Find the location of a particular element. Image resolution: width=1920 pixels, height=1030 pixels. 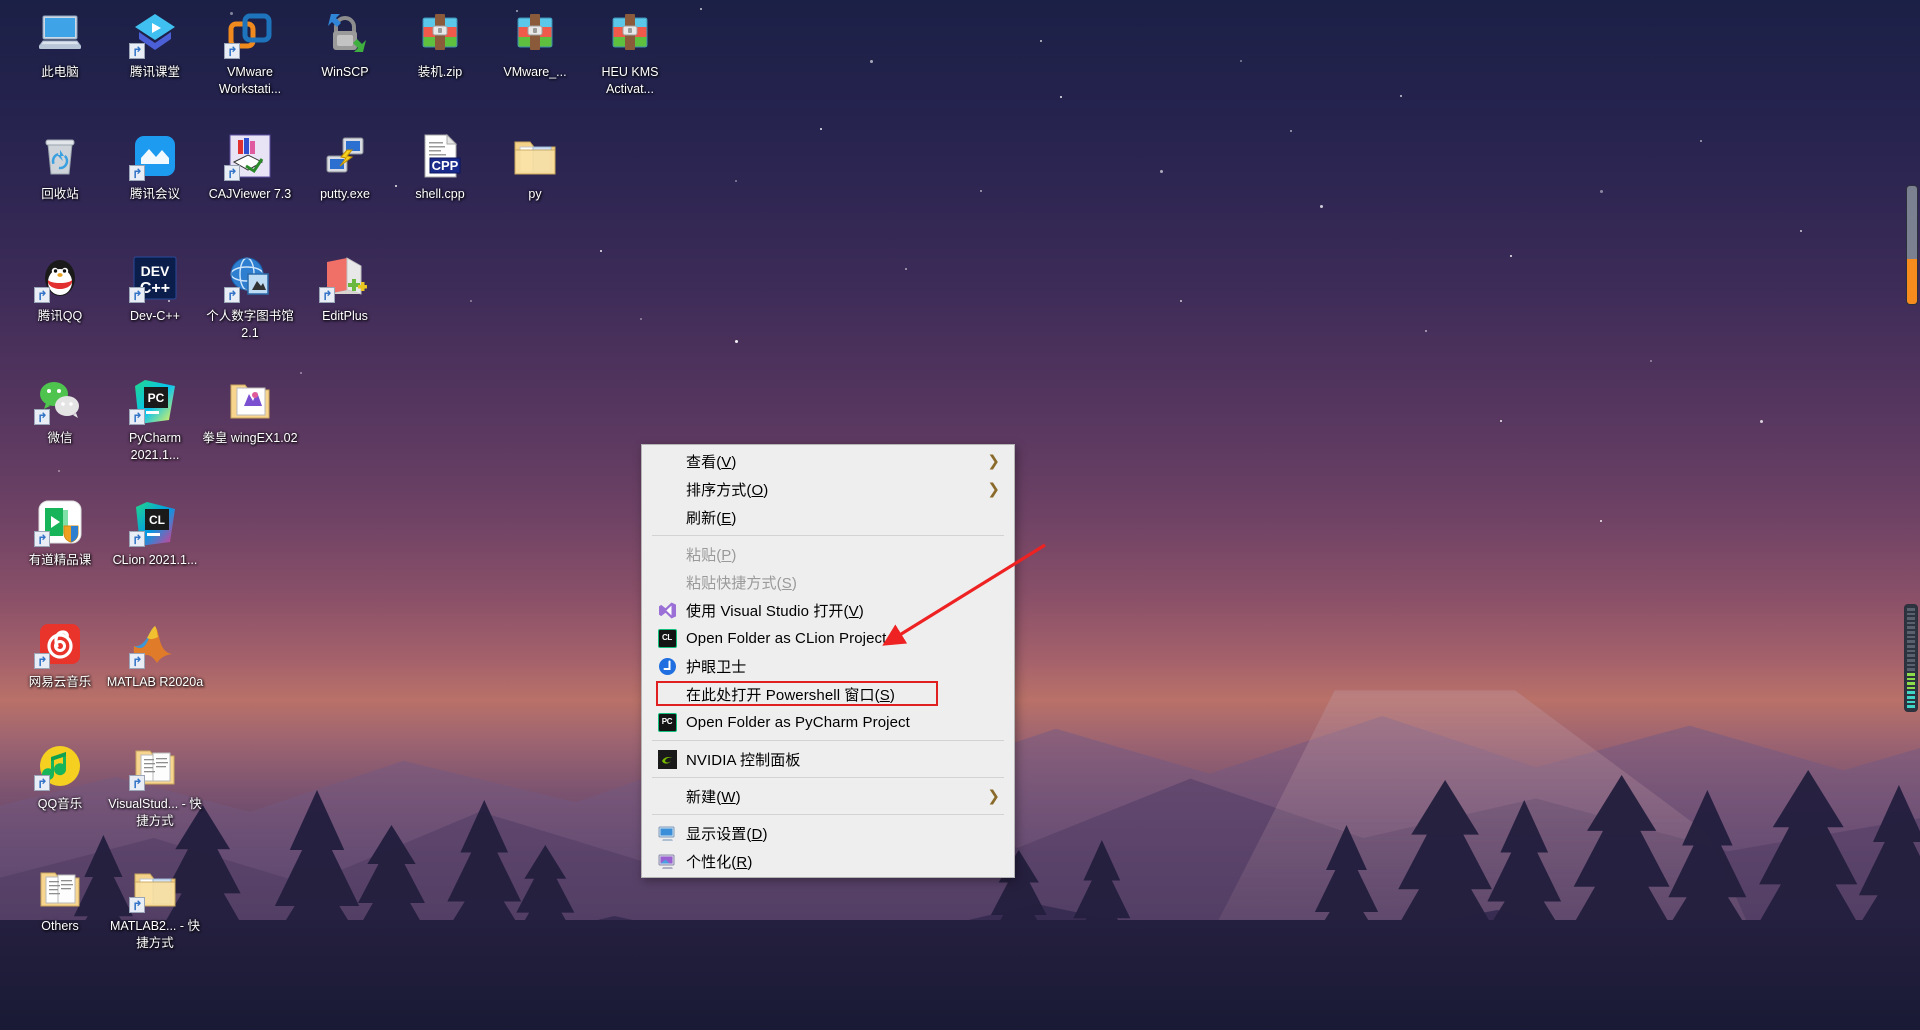

others-folder-icon is located at coordinates (60, 888).